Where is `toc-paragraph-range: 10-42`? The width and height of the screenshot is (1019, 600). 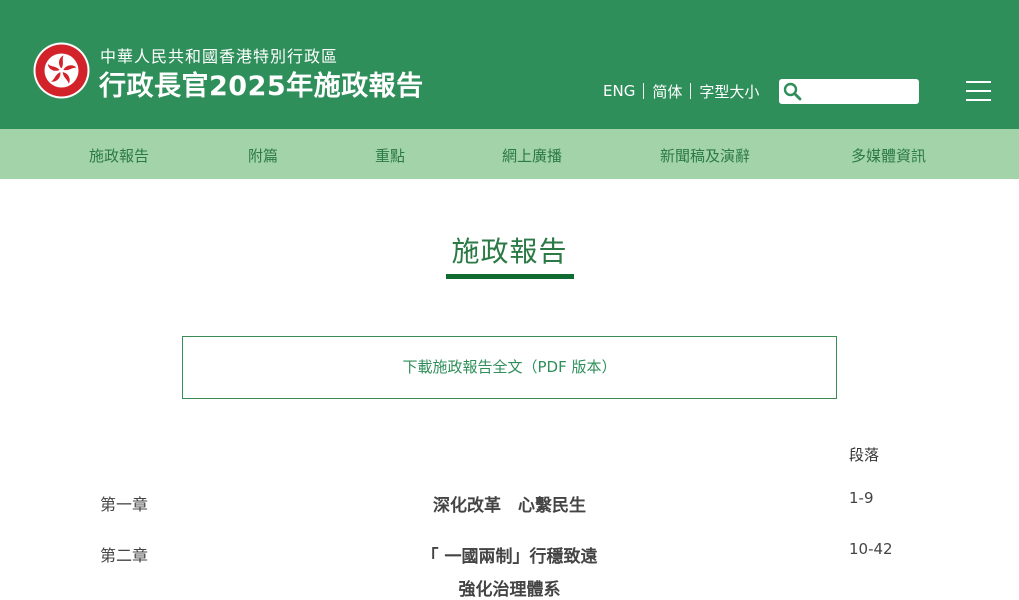 toc-paragraph-range: 10-42 is located at coordinates (871, 549).